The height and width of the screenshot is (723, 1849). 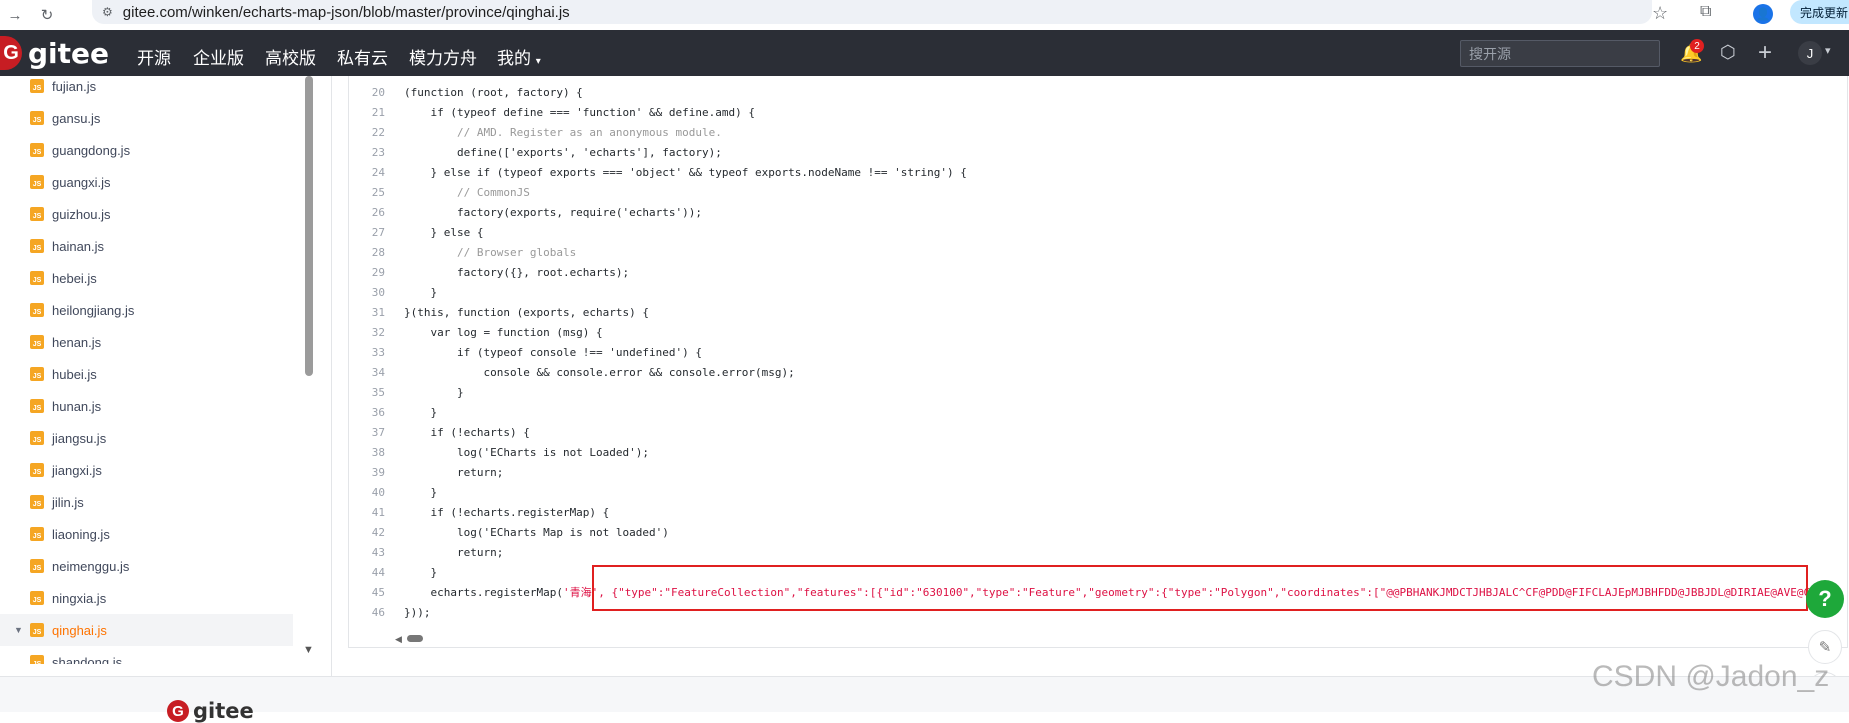 I want to click on file-tree-item: JS hebei.js, so click(x=146, y=278).